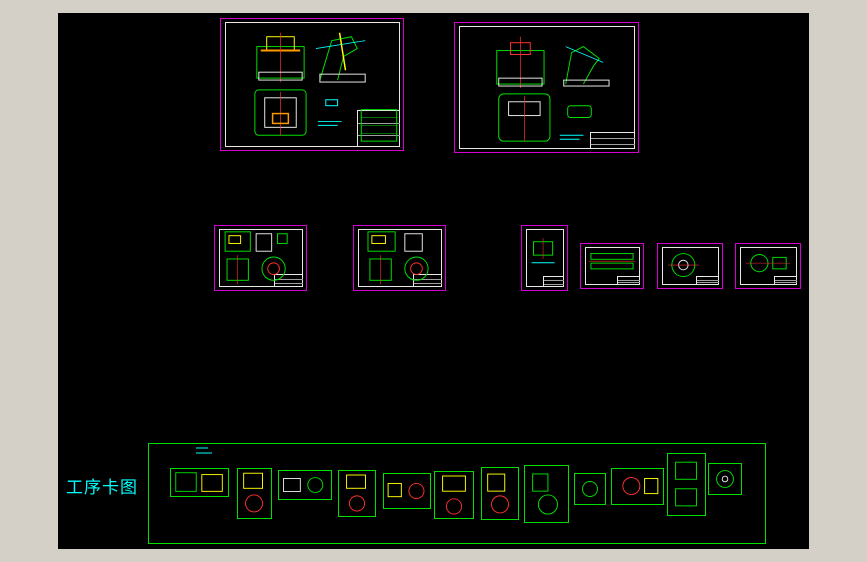  What do you see at coordinates (204, 450) in the screenshot?
I see `section-heading-mark` at bounding box center [204, 450].